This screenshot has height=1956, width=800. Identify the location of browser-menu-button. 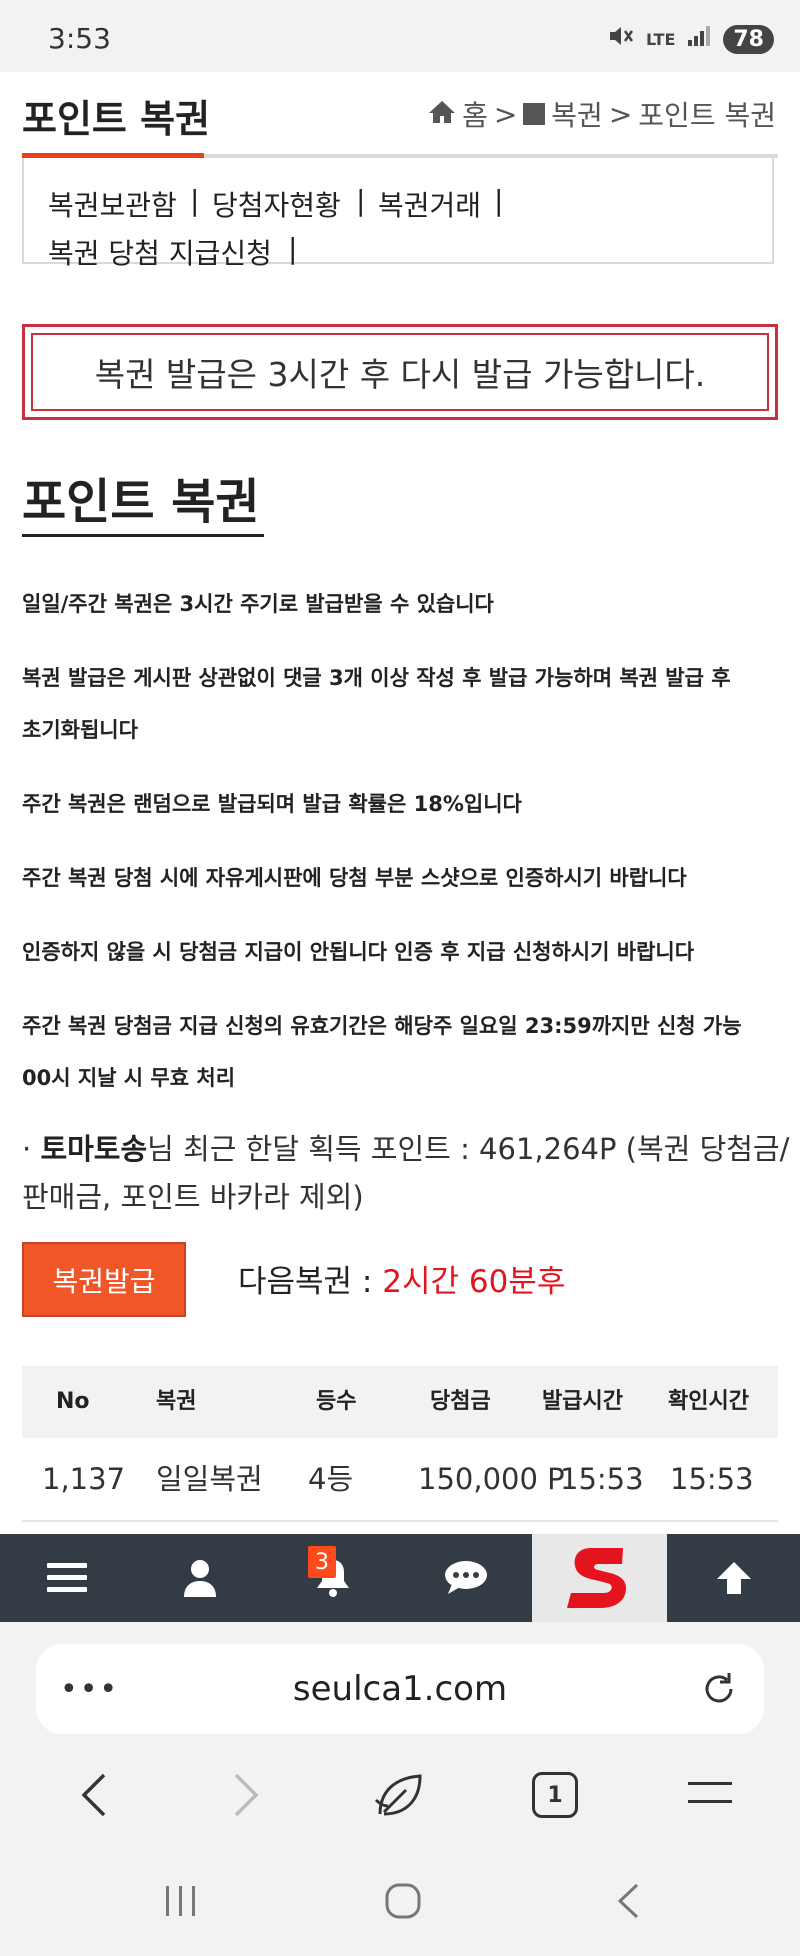
(710, 1795).